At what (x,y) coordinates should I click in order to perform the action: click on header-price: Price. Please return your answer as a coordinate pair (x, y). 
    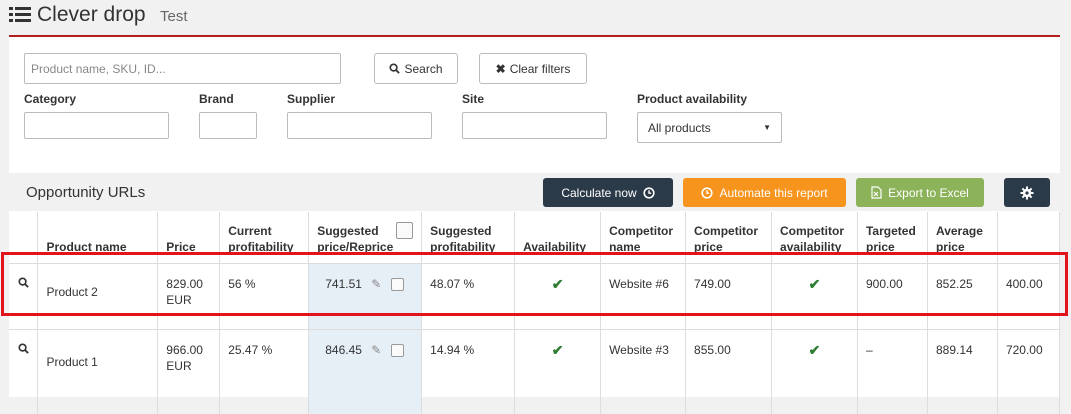
    Looking at the image, I should click on (189, 238).